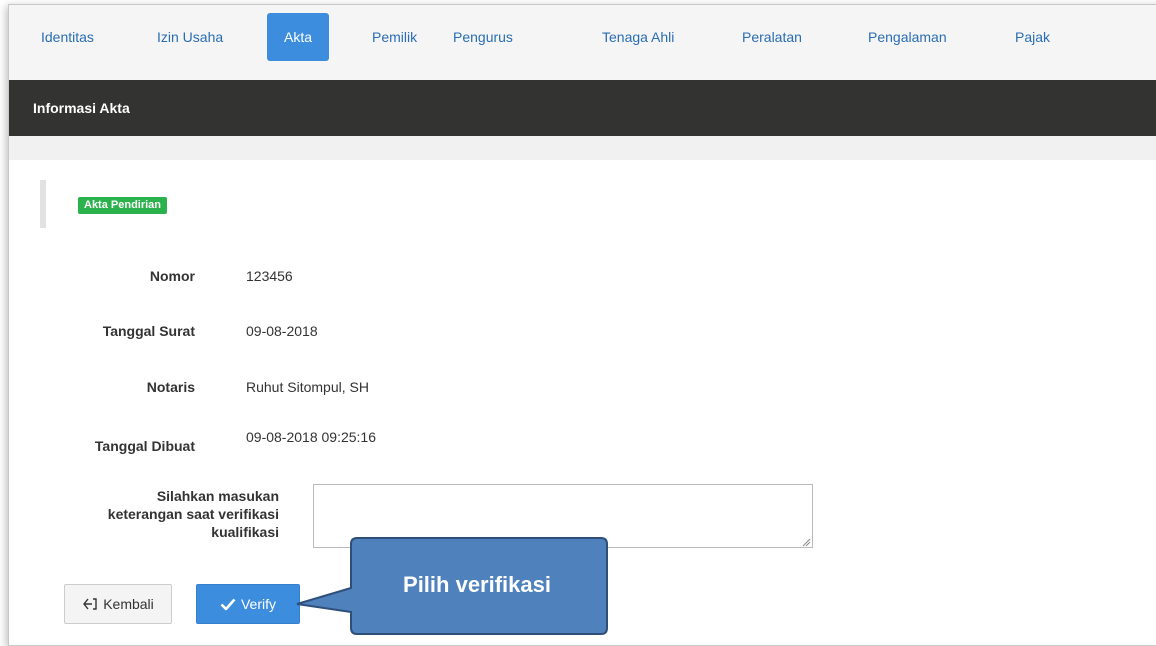 The height and width of the screenshot is (646, 1156). What do you see at coordinates (67, 37) in the screenshot?
I see `tab-identitas: Identitas` at bounding box center [67, 37].